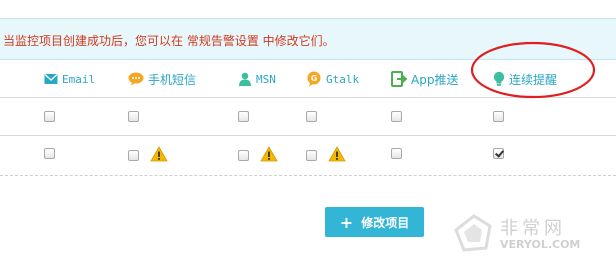 The height and width of the screenshot is (256, 616). Describe the element at coordinates (169, 41) in the screenshot. I see `notice-text: 当监控项目创建成功后，您可以在 常规告警设置 中修改它们。` at that location.